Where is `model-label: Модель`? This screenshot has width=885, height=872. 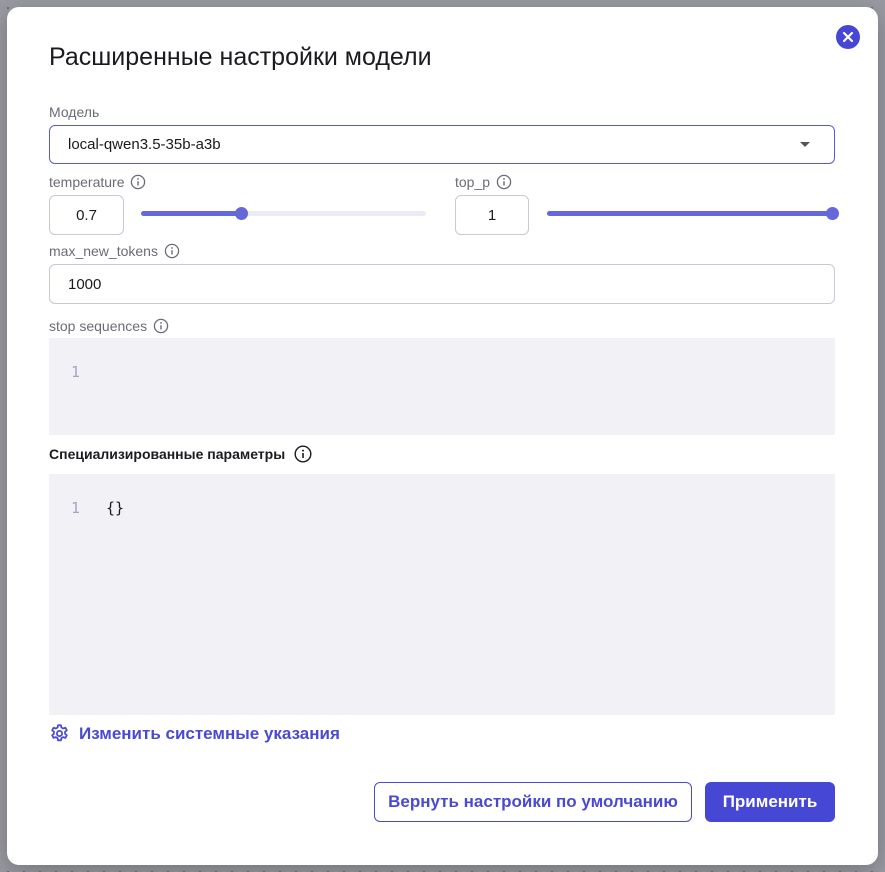
model-label: Модель is located at coordinates (74, 112).